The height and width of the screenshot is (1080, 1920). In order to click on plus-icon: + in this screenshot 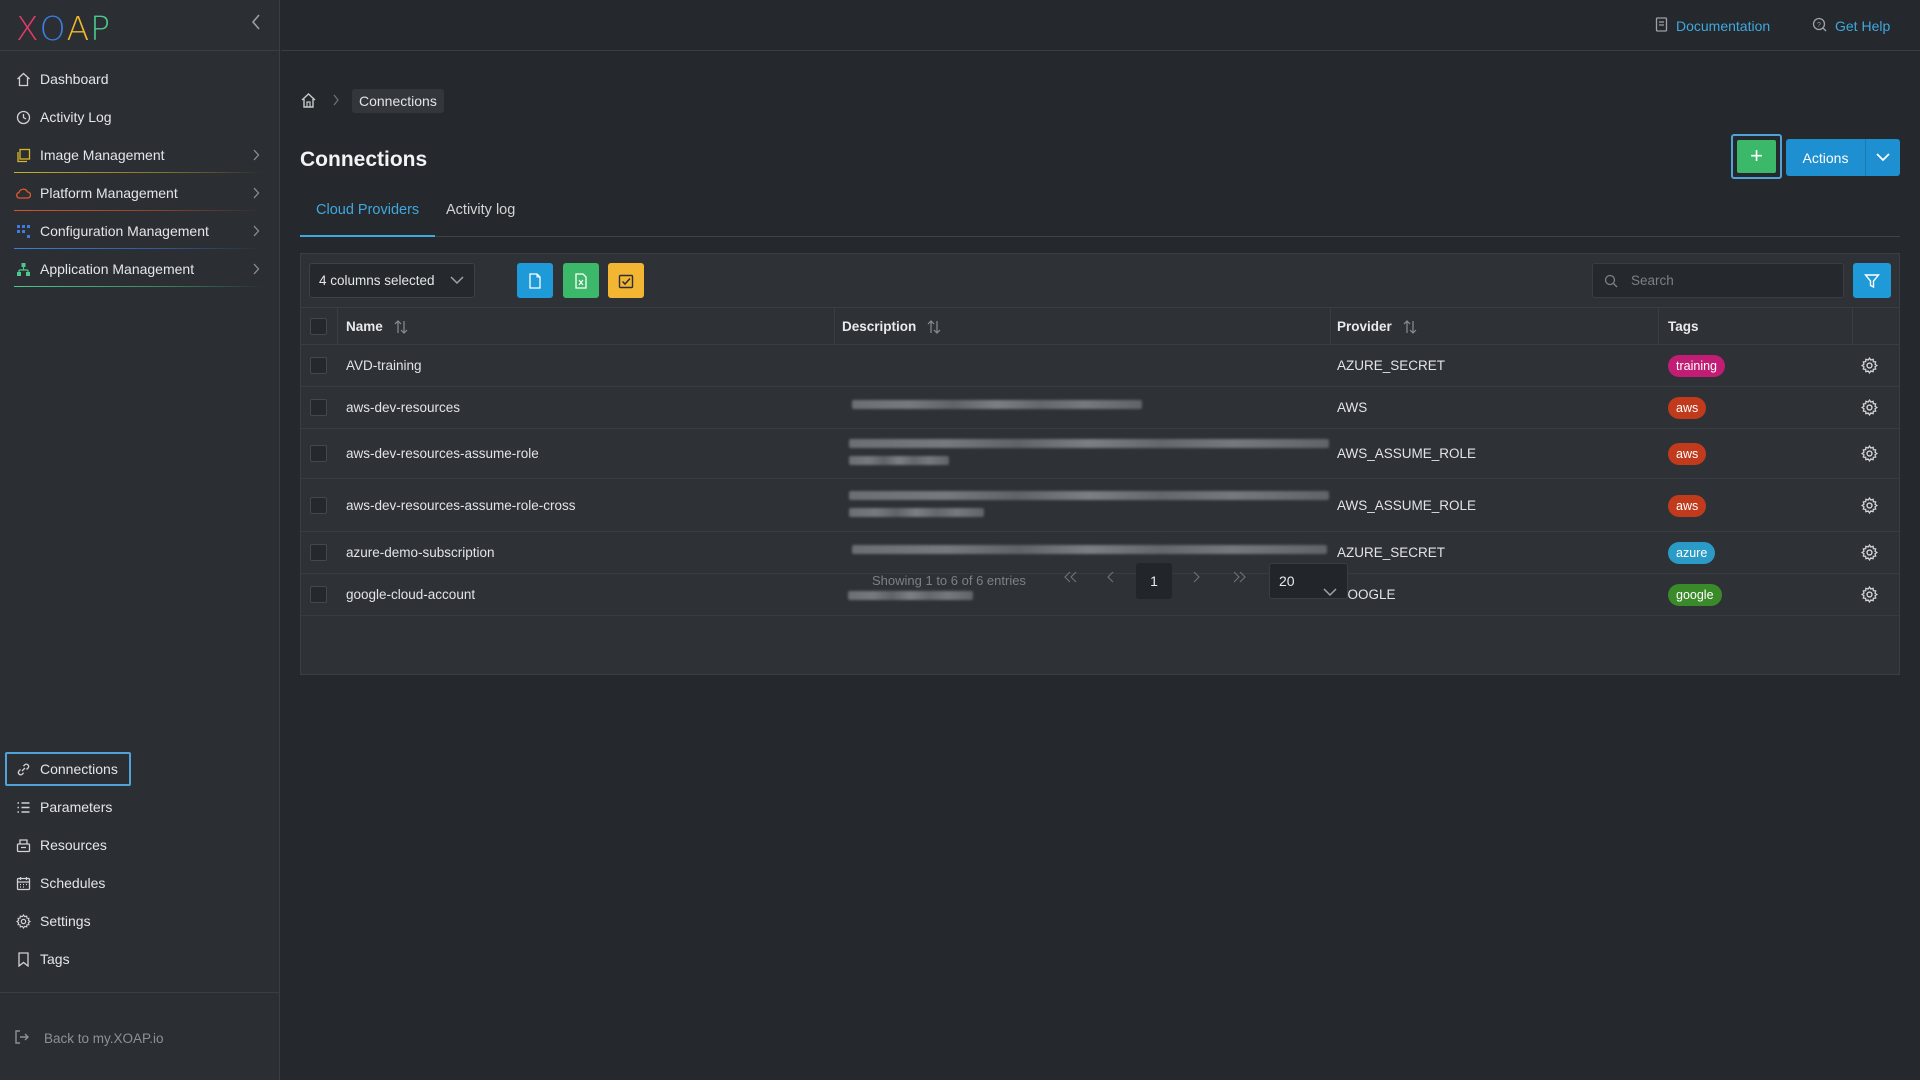, I will do `click(1756, 156)`.